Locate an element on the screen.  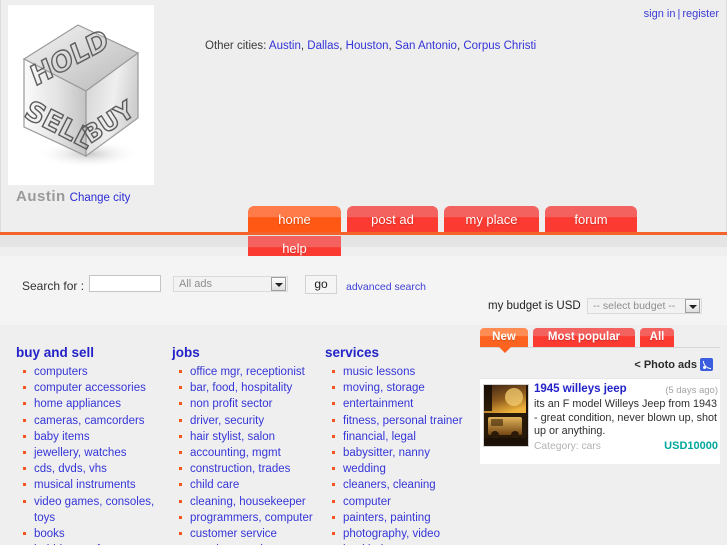
category-link: jewellery, watches is located at coordinates (80, 453).